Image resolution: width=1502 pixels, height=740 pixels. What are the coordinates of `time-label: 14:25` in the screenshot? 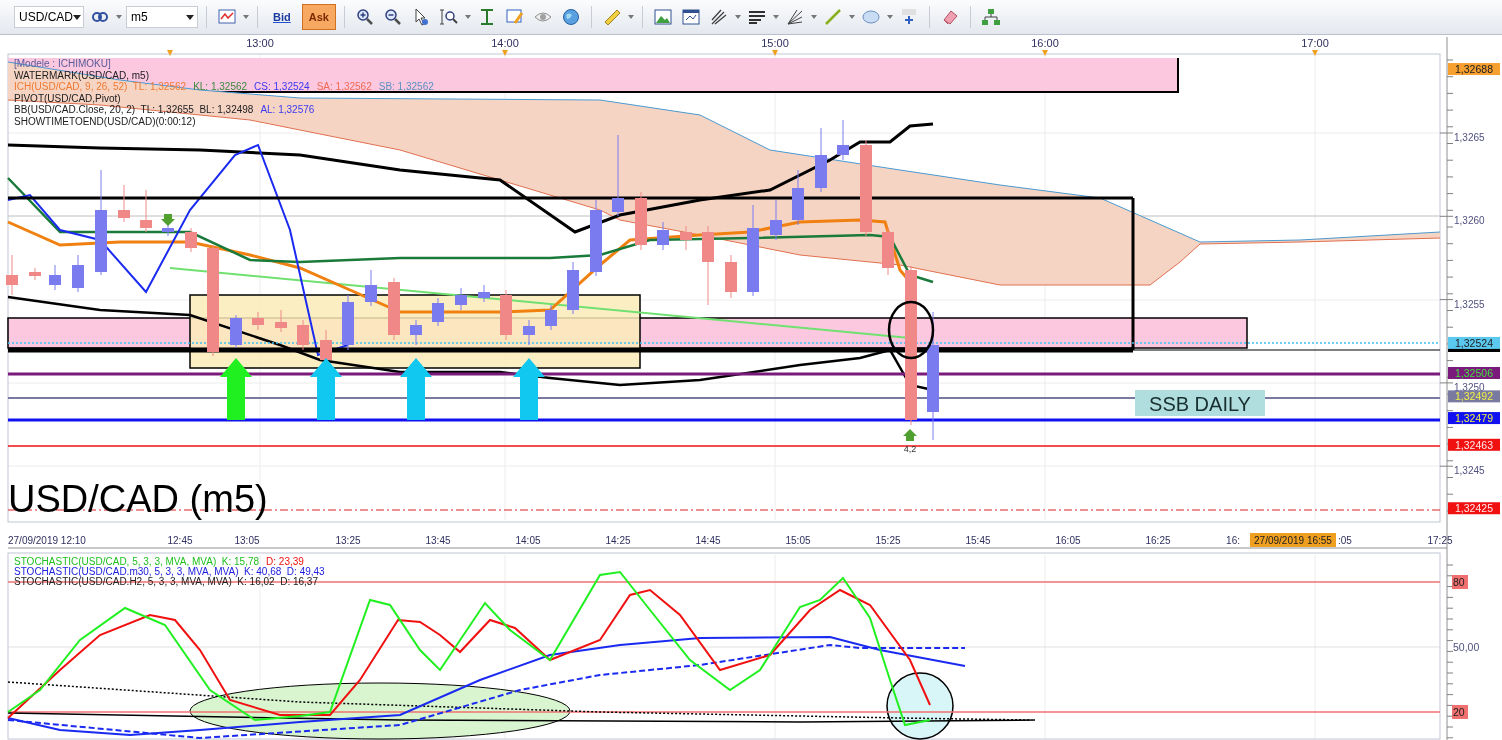 It's located at (618, 540).